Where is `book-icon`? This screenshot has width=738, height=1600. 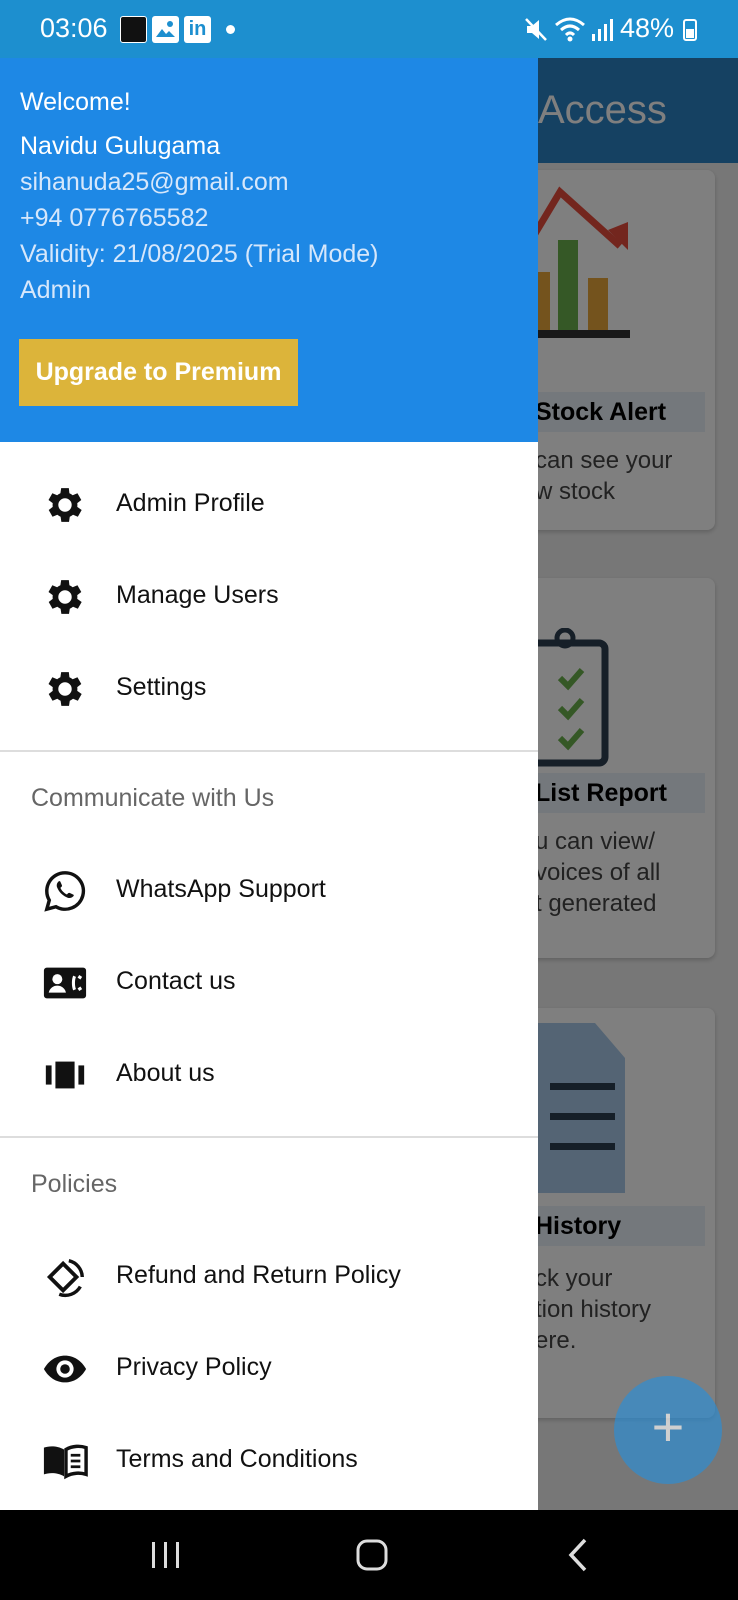 book-icon is located at coordinates (65, 1462).